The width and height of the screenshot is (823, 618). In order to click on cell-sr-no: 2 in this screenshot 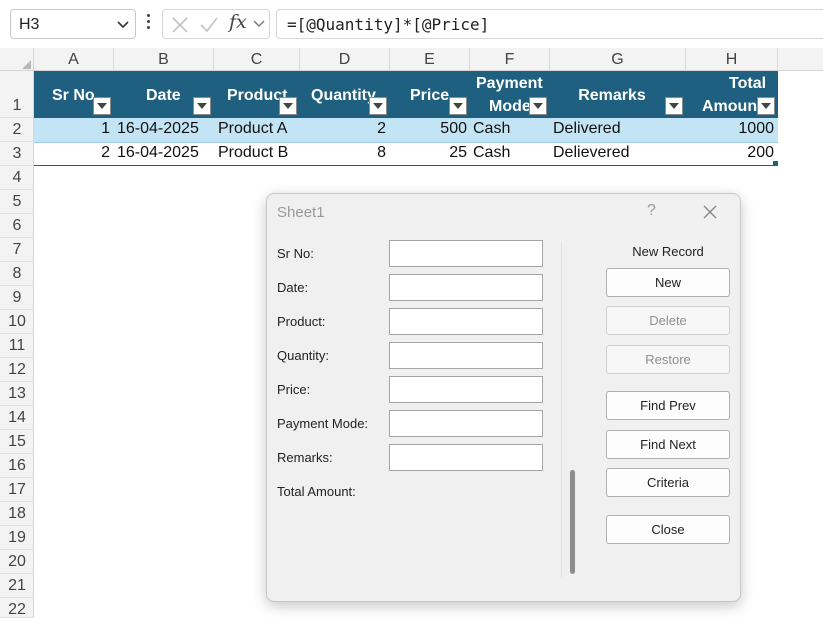, I will do `click(72, 153)`.